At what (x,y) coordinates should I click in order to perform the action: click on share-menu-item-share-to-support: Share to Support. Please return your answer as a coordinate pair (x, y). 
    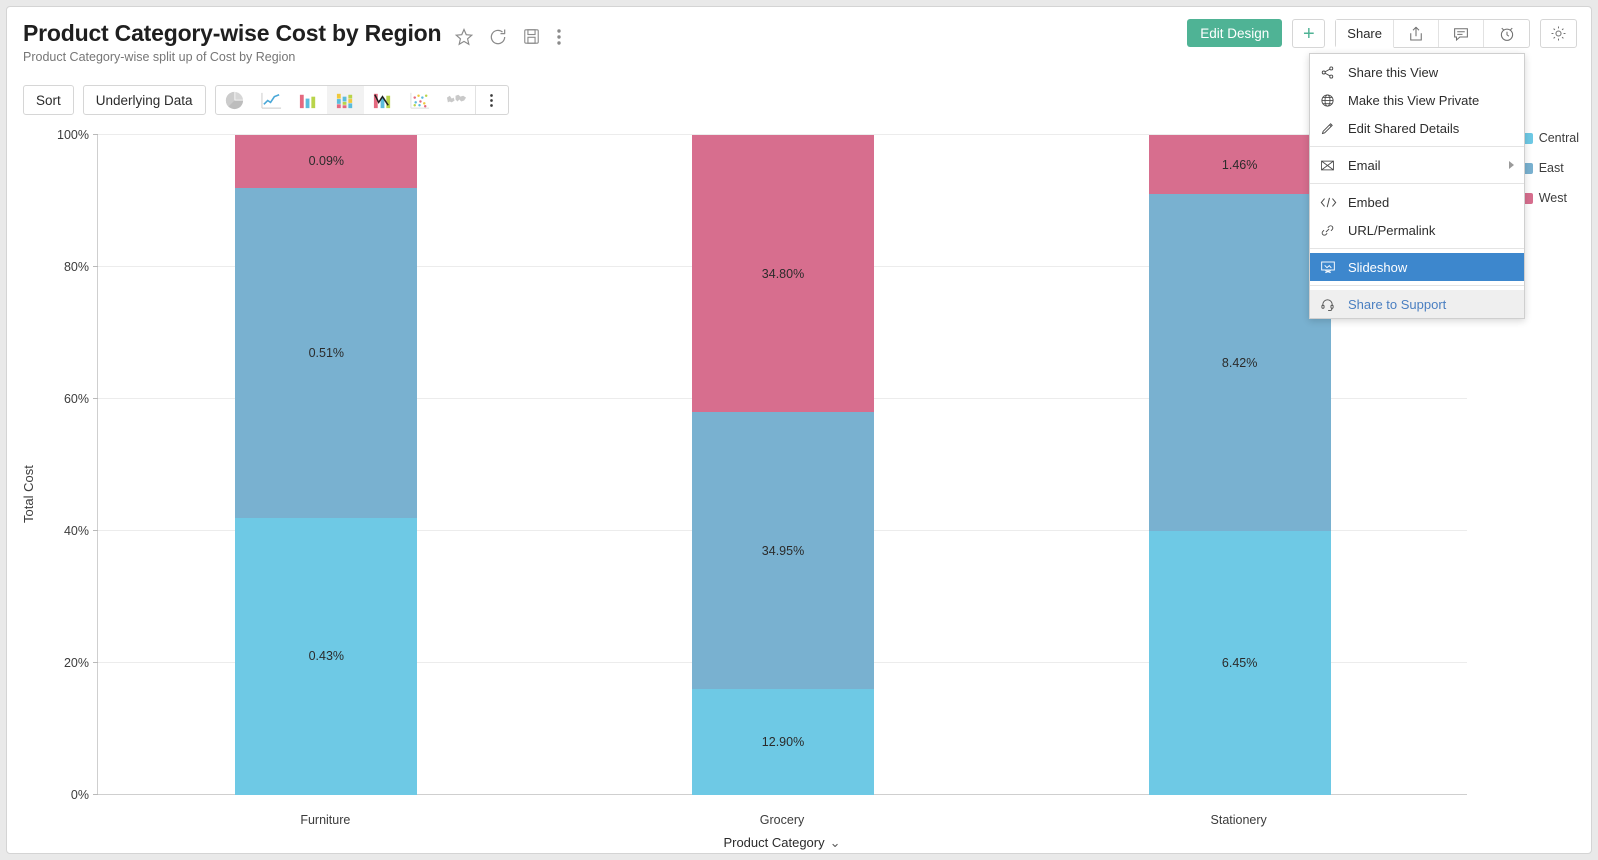
    Looking at the image, I should click on (1417, 304).